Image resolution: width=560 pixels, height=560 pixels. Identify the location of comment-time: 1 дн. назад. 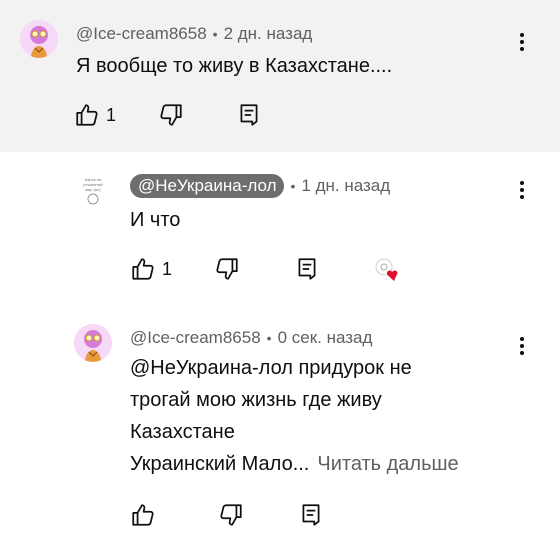
(346, 185).